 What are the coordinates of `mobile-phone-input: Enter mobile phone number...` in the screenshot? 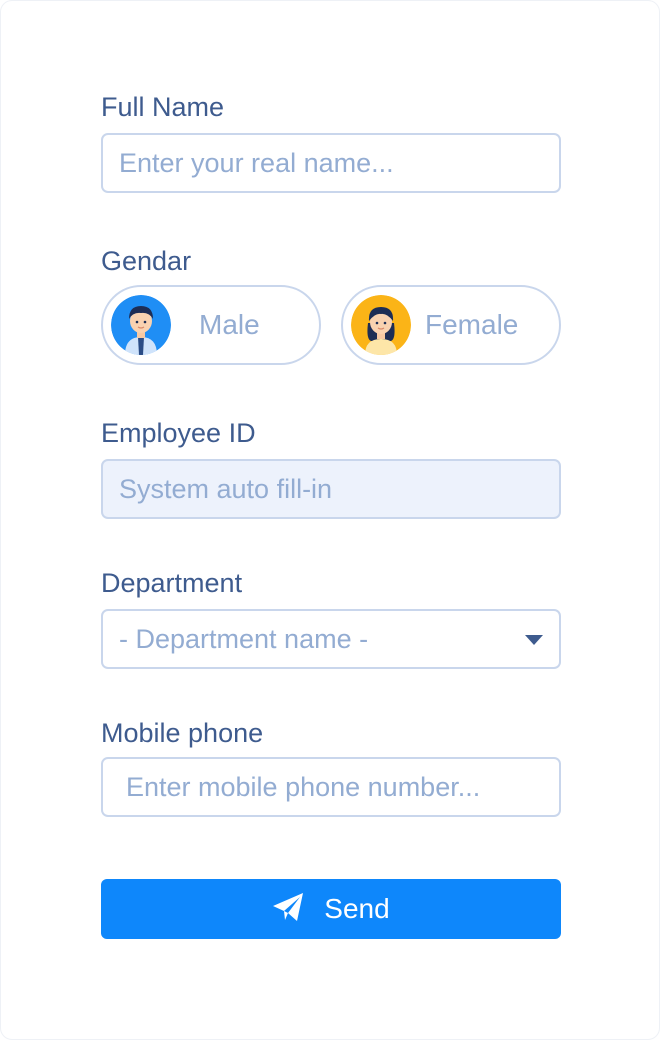 It's located at (331, 787).